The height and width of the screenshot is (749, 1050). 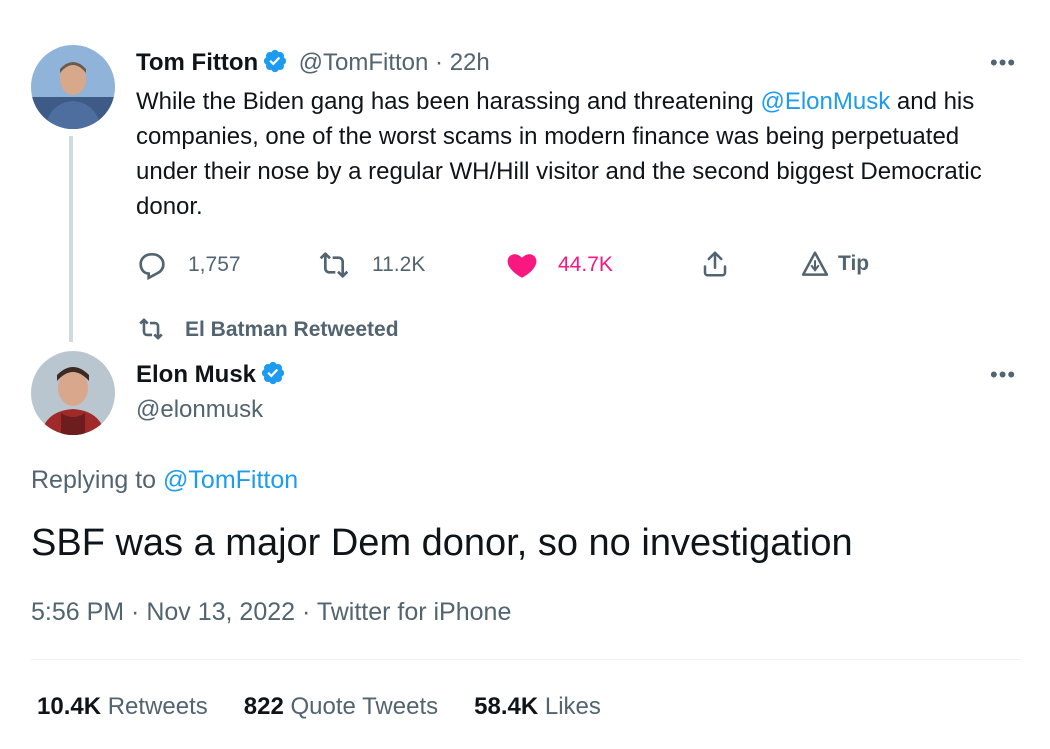 I want to click on replying-to-prefix: Replying to, so click(x=97, y=480).